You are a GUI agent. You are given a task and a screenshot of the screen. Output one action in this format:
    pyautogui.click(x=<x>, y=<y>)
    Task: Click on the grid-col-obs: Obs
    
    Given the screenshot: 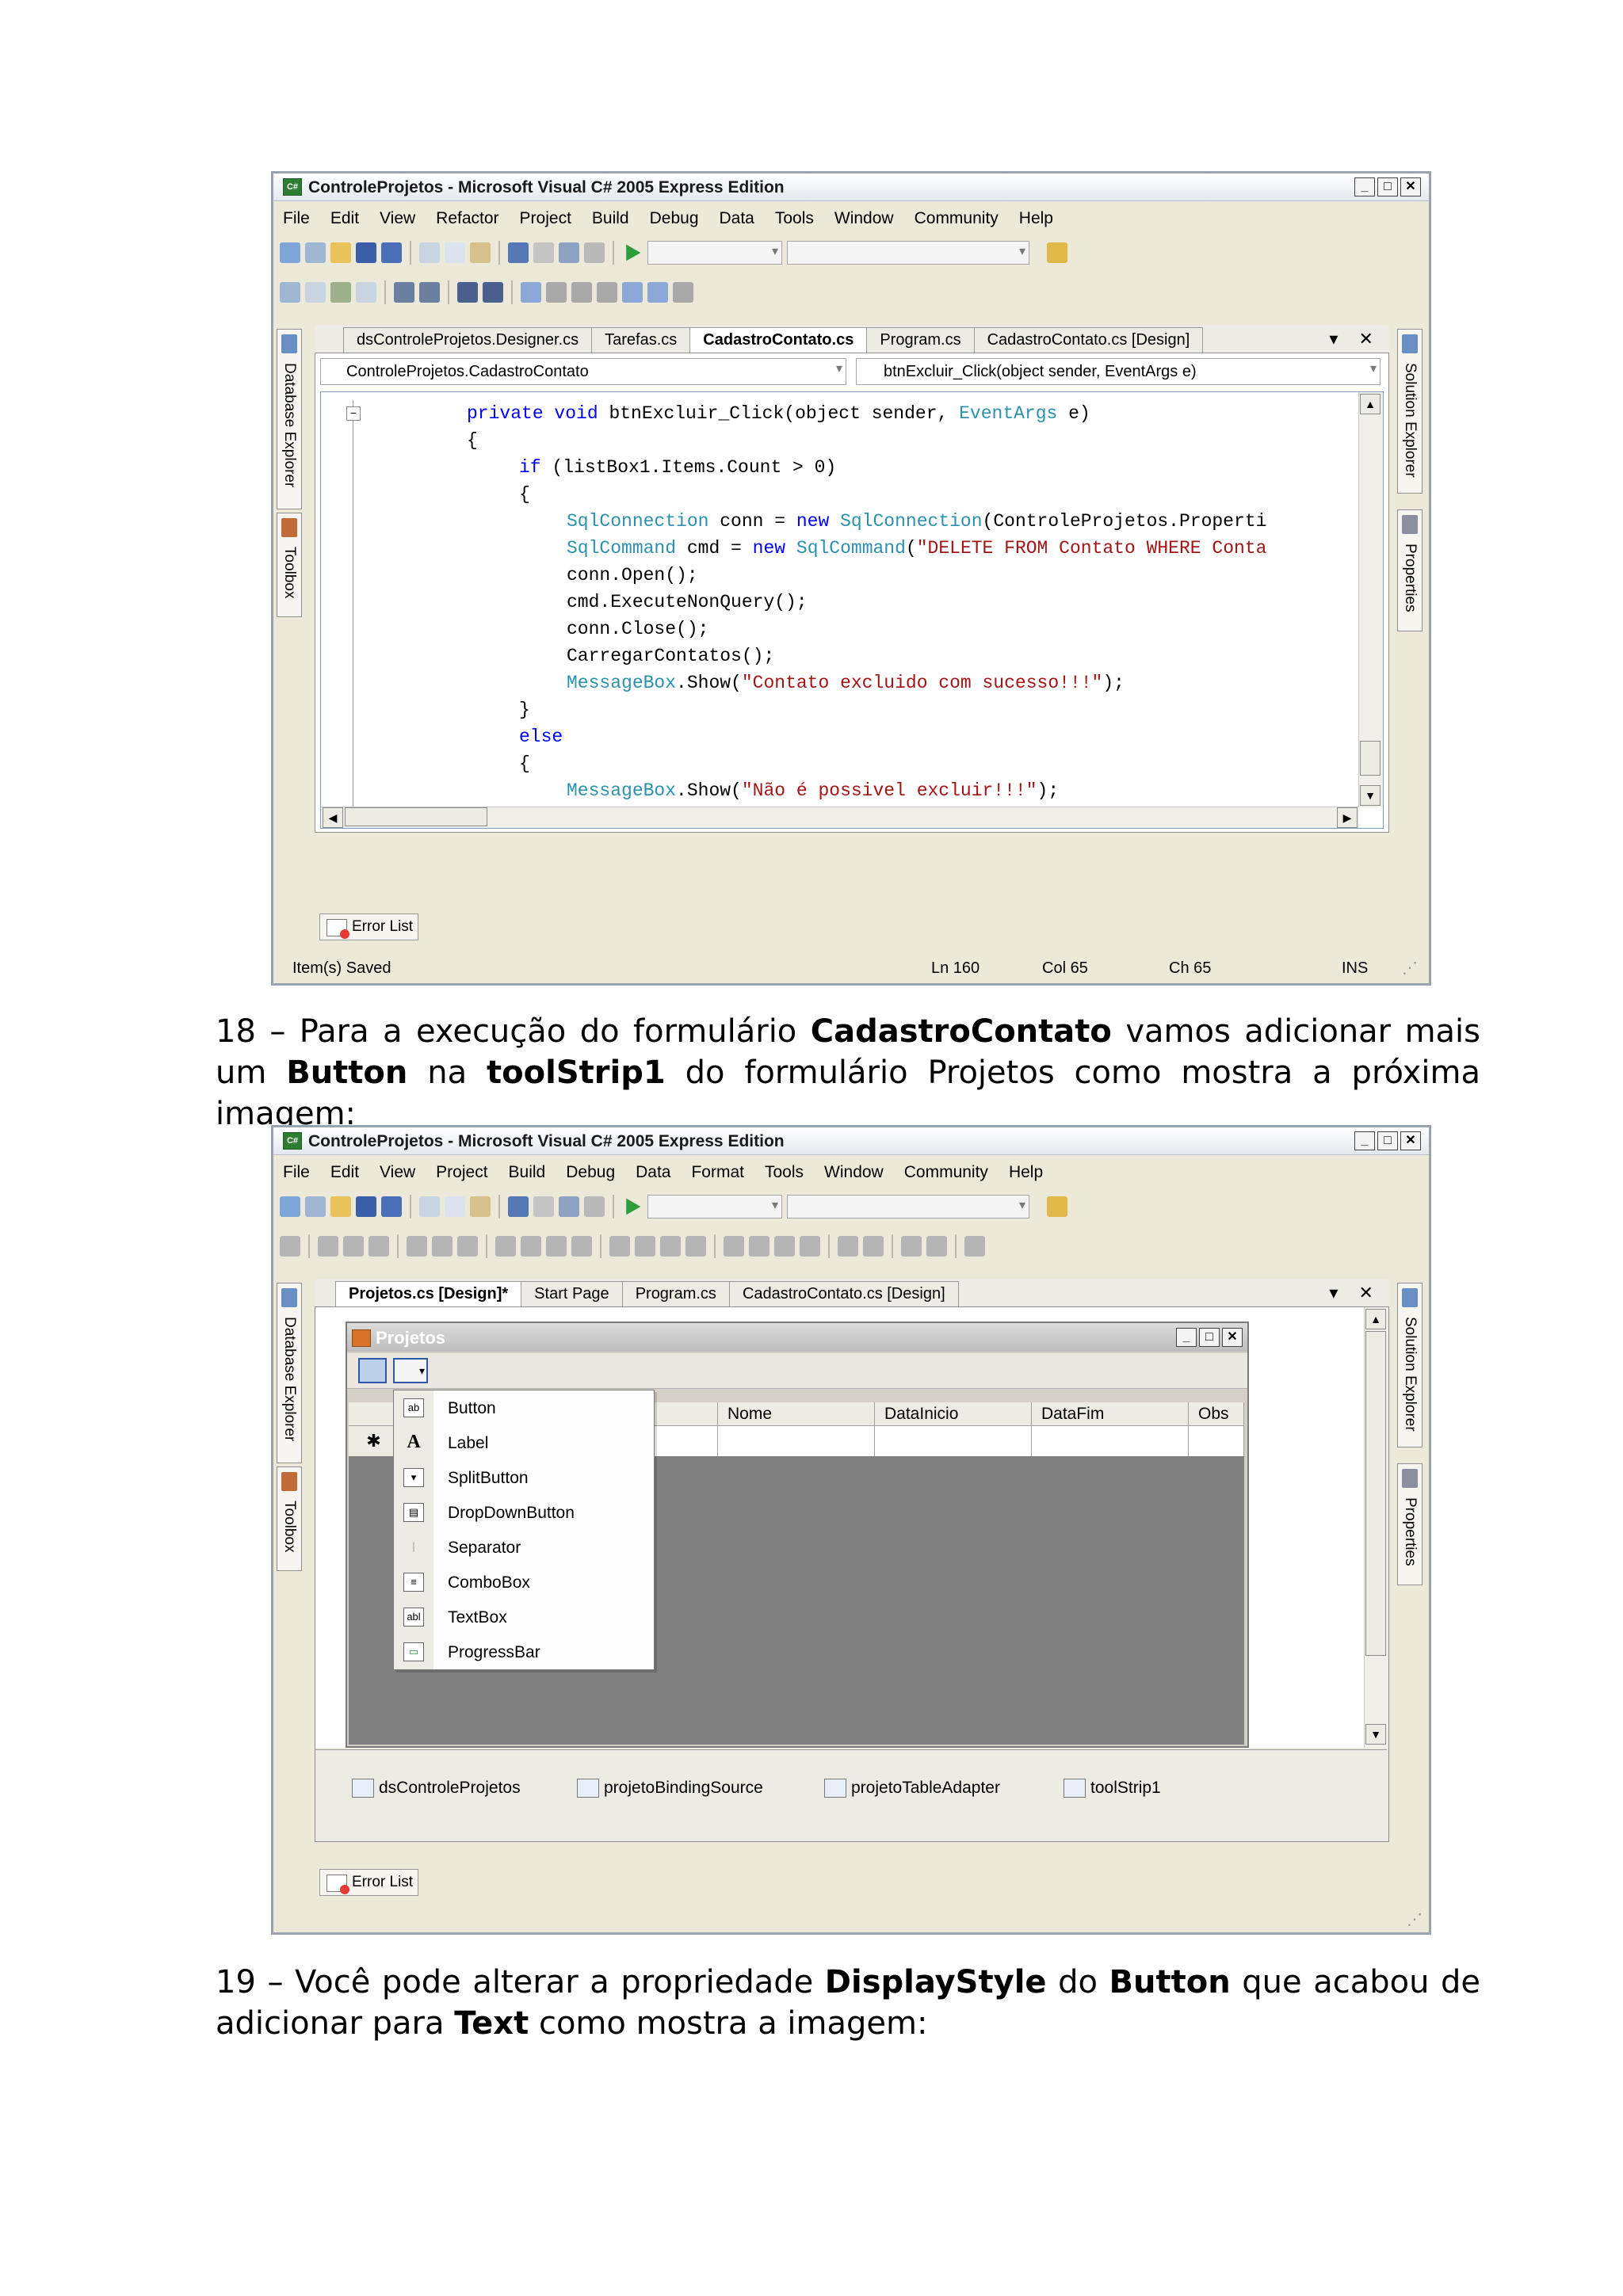 What is the action you would take?
    pyautogui.click(x=1216, y=1414)
    